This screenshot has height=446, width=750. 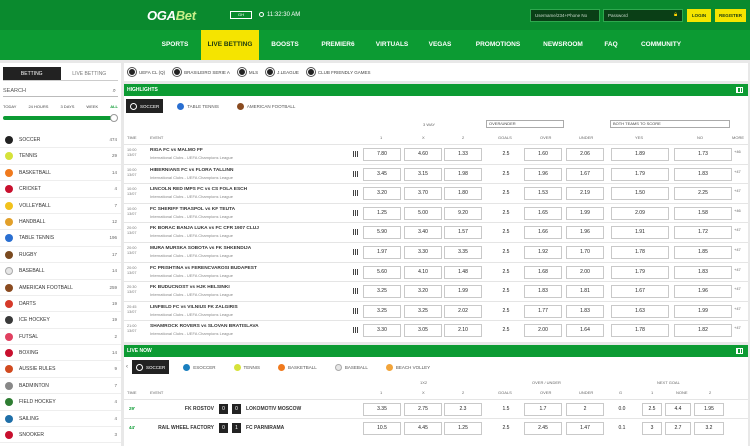 I want to click on username-field: Username/234+Phone No, so click(x=565, y=15).